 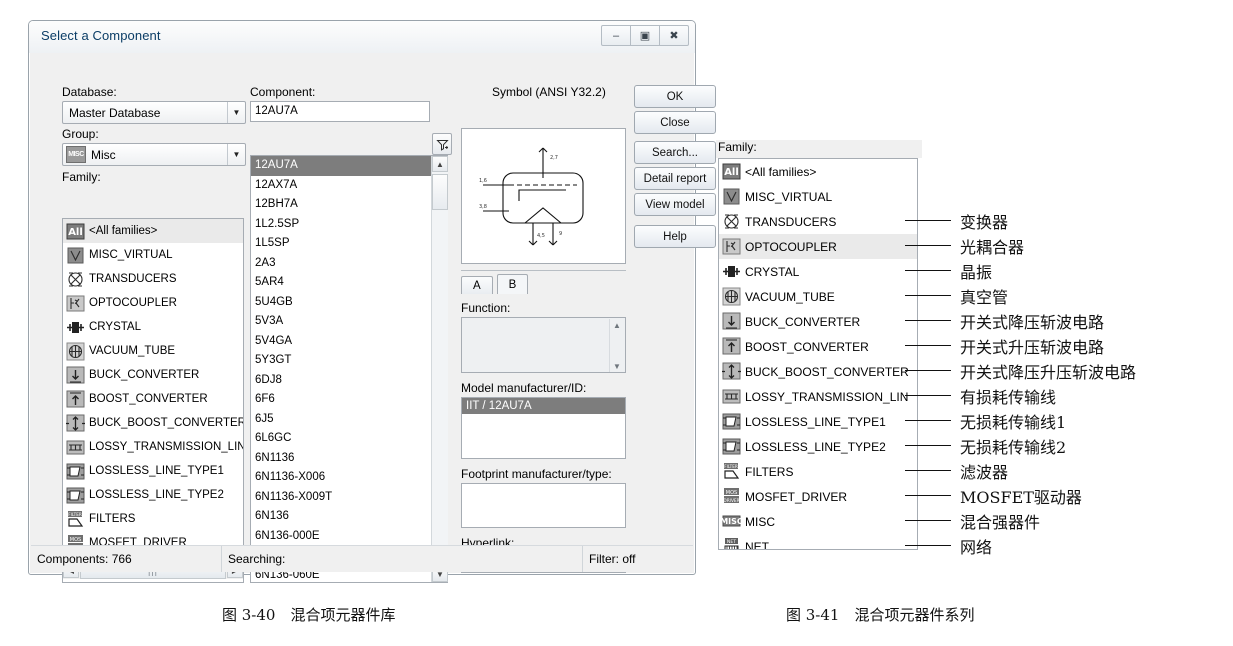 What do you see at coordinates (675, 96) in the screenshot?
I see `ok-button: OK` at bounding box center [675, 96].